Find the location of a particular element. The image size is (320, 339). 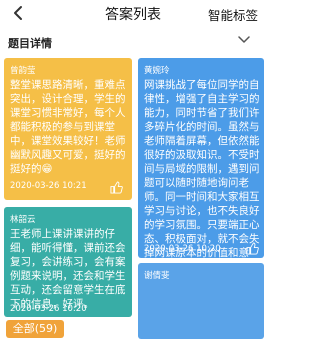

card-author: 曾韵莹 is located at coordinates (23, 71).